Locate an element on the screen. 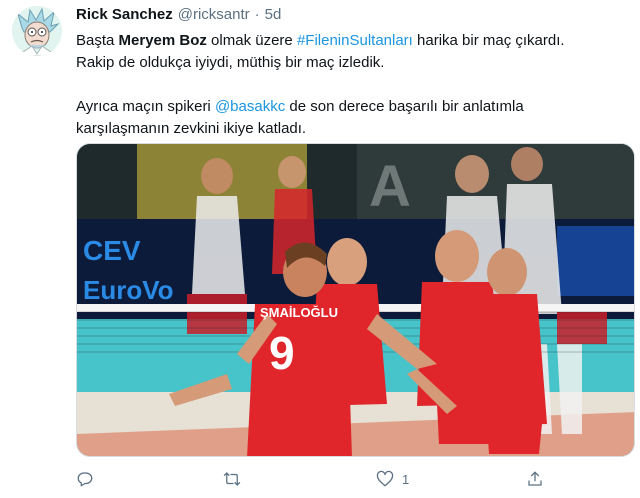 The image size is (640, 498). reply-button is located at coordinates (85, 479).